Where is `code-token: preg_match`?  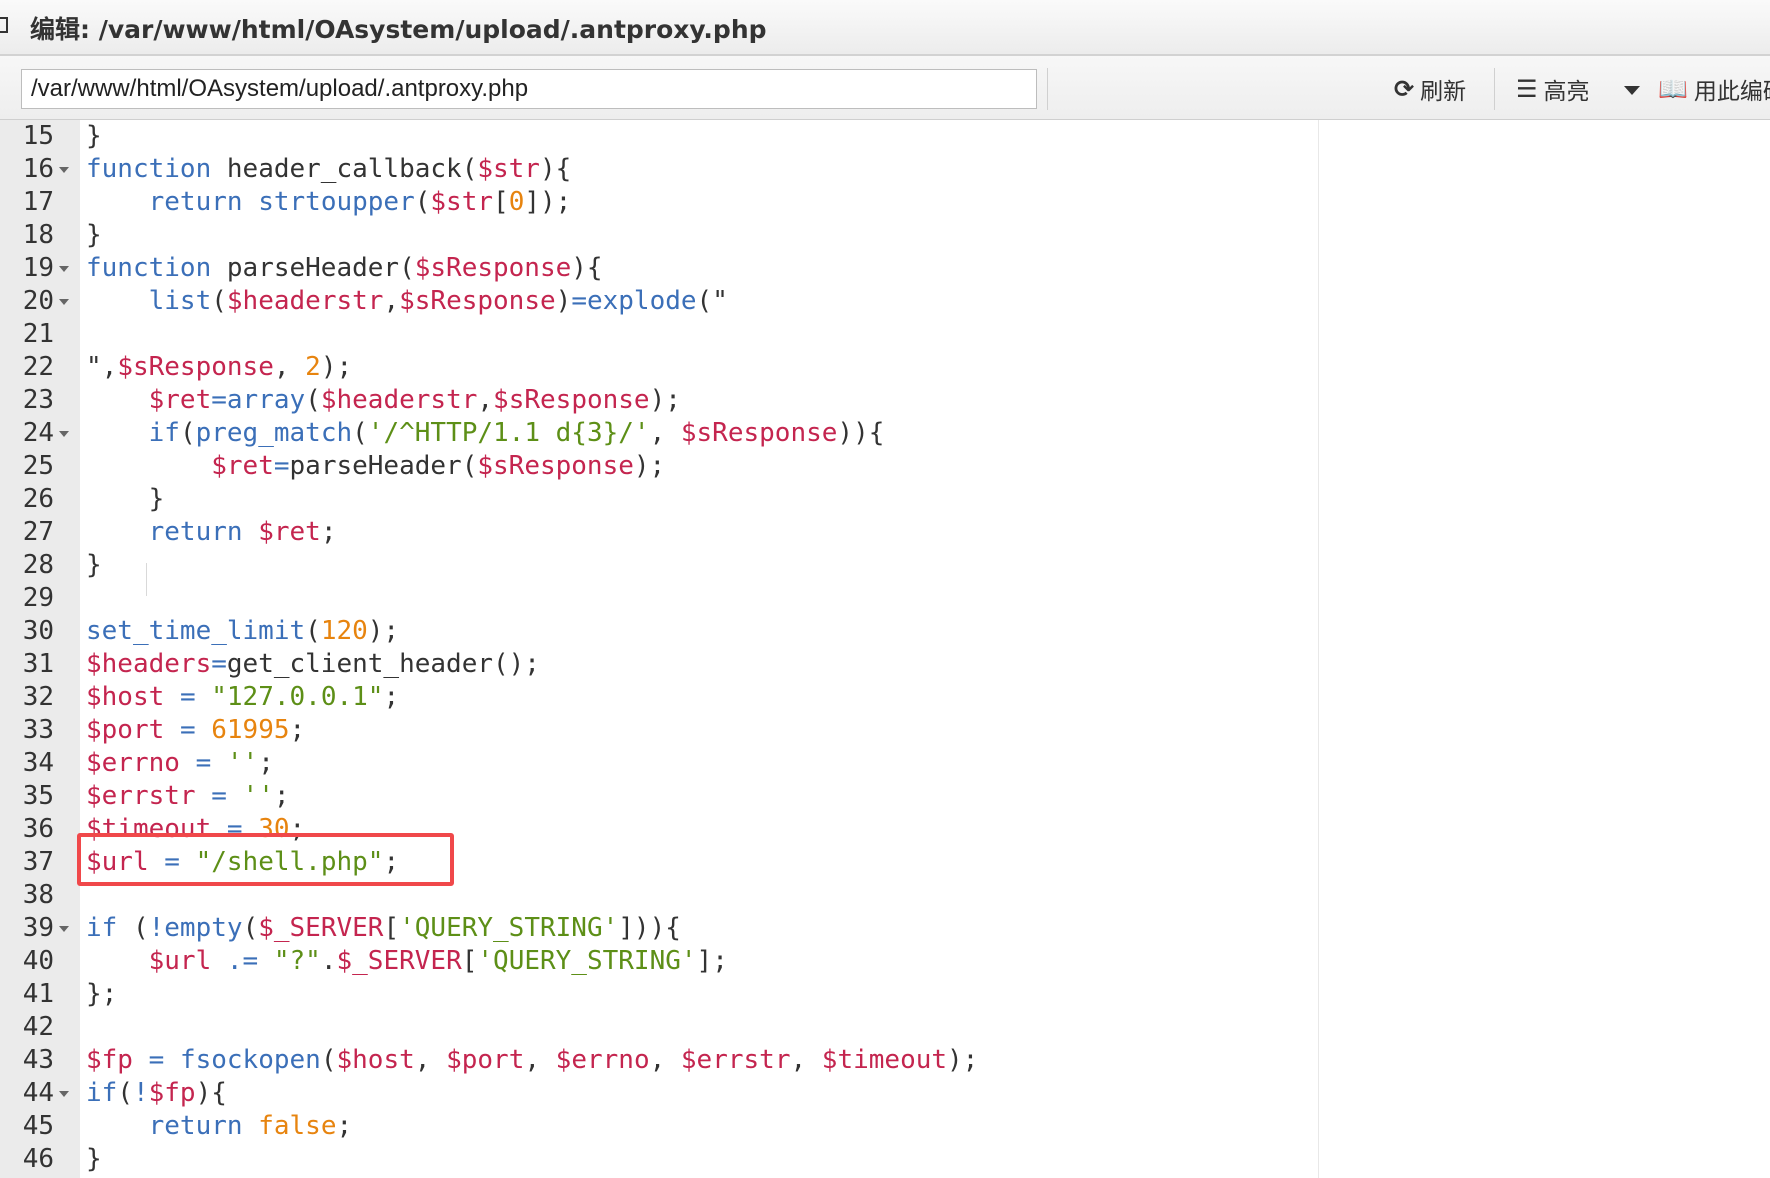
code-token: preg_match is located at coordinates (274, 433).